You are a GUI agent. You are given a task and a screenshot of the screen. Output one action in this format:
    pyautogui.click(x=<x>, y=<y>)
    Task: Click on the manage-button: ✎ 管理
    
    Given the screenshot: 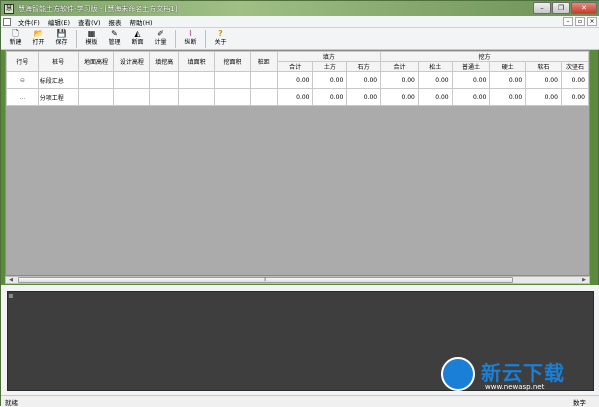 What is the action you would take?
    pyautogui.click(x=114, y=38)
    